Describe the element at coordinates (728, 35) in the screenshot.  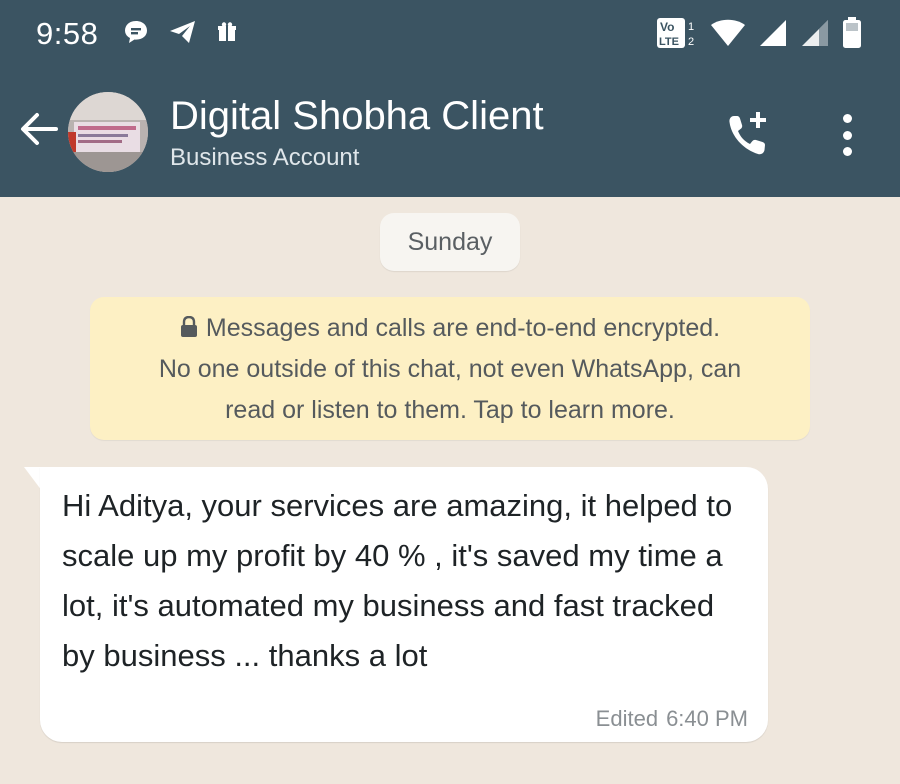
I see `wifi-icon` at that location.